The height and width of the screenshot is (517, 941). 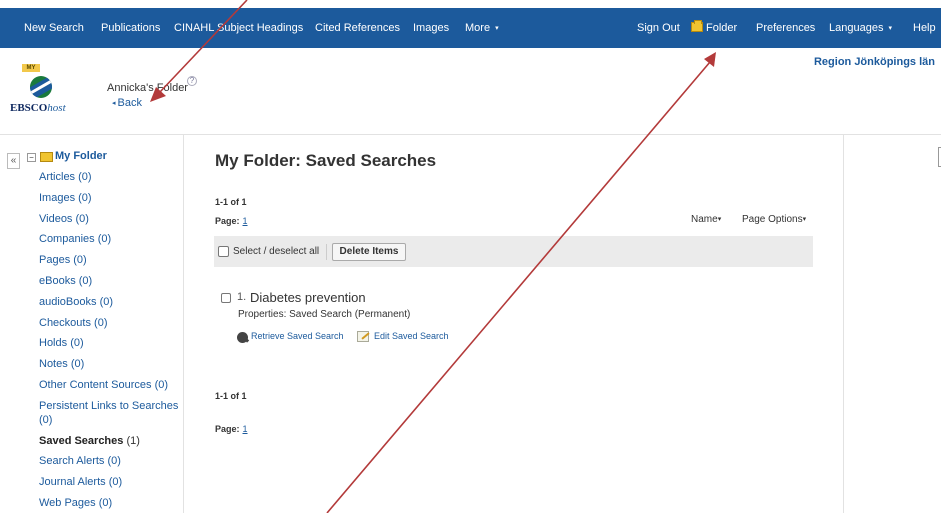 I want to click on delete-items-button: Delete Items, so click(x=369, y=252).